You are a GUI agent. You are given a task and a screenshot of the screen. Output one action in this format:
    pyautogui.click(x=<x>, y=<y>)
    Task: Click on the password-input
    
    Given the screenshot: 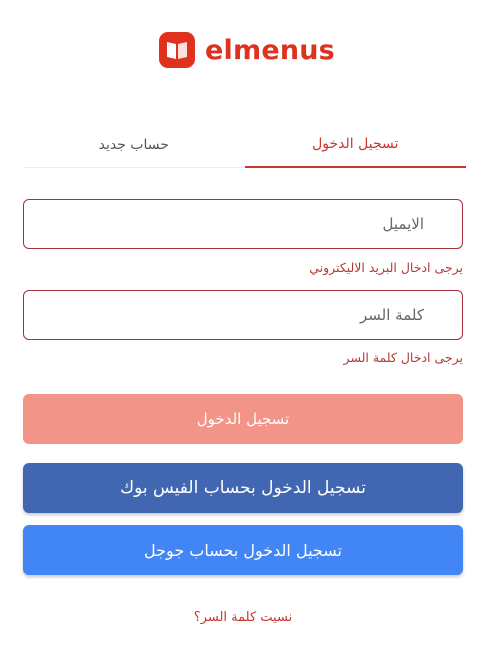 What is the action you would take?
    pyautogui.click(x=243, y=315)
    